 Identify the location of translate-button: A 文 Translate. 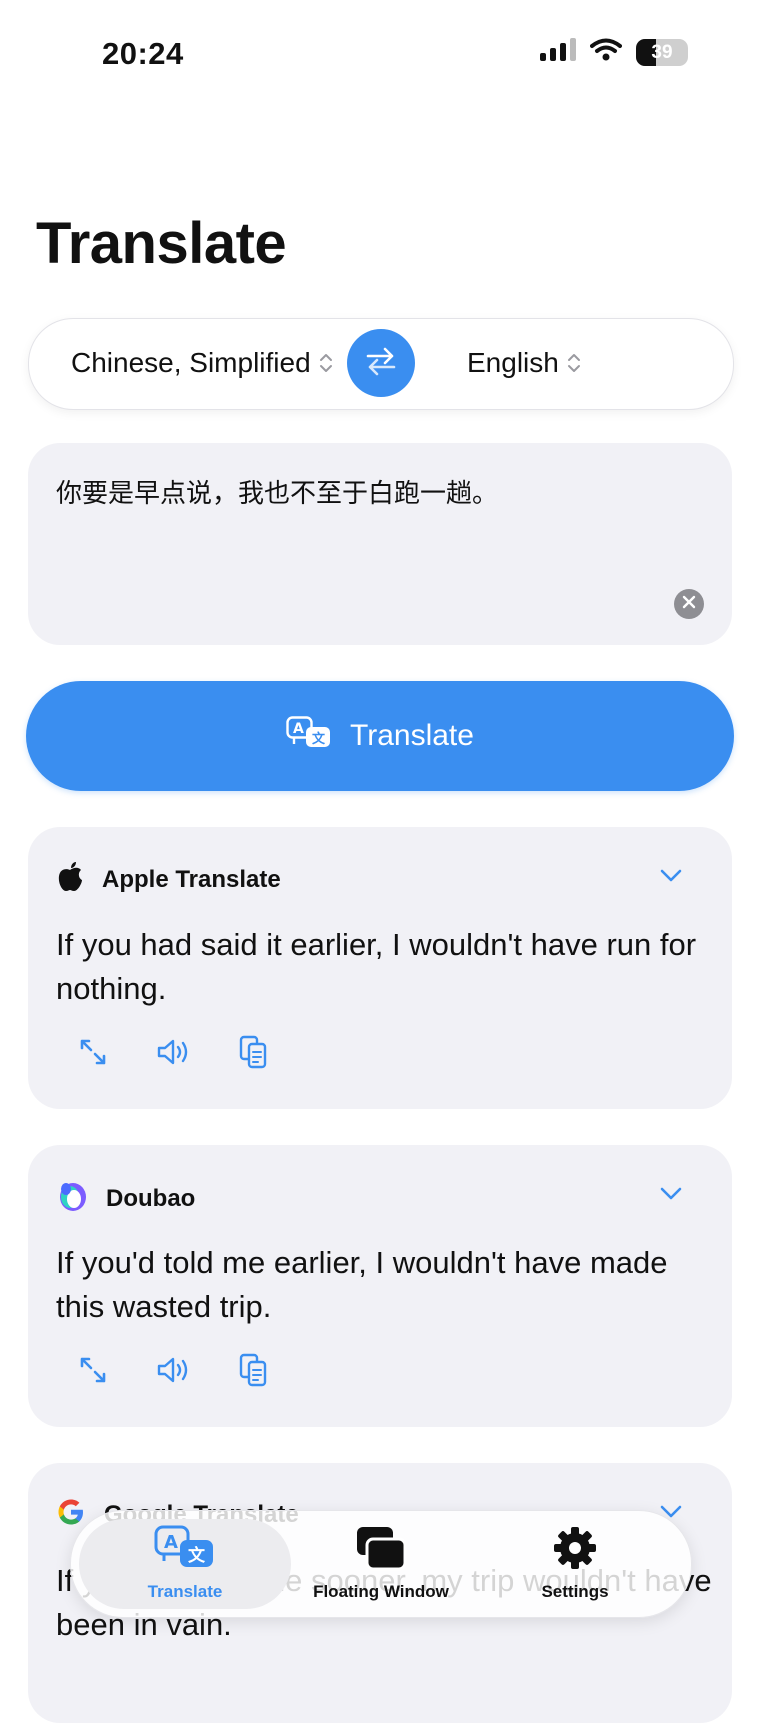
(380, 736).